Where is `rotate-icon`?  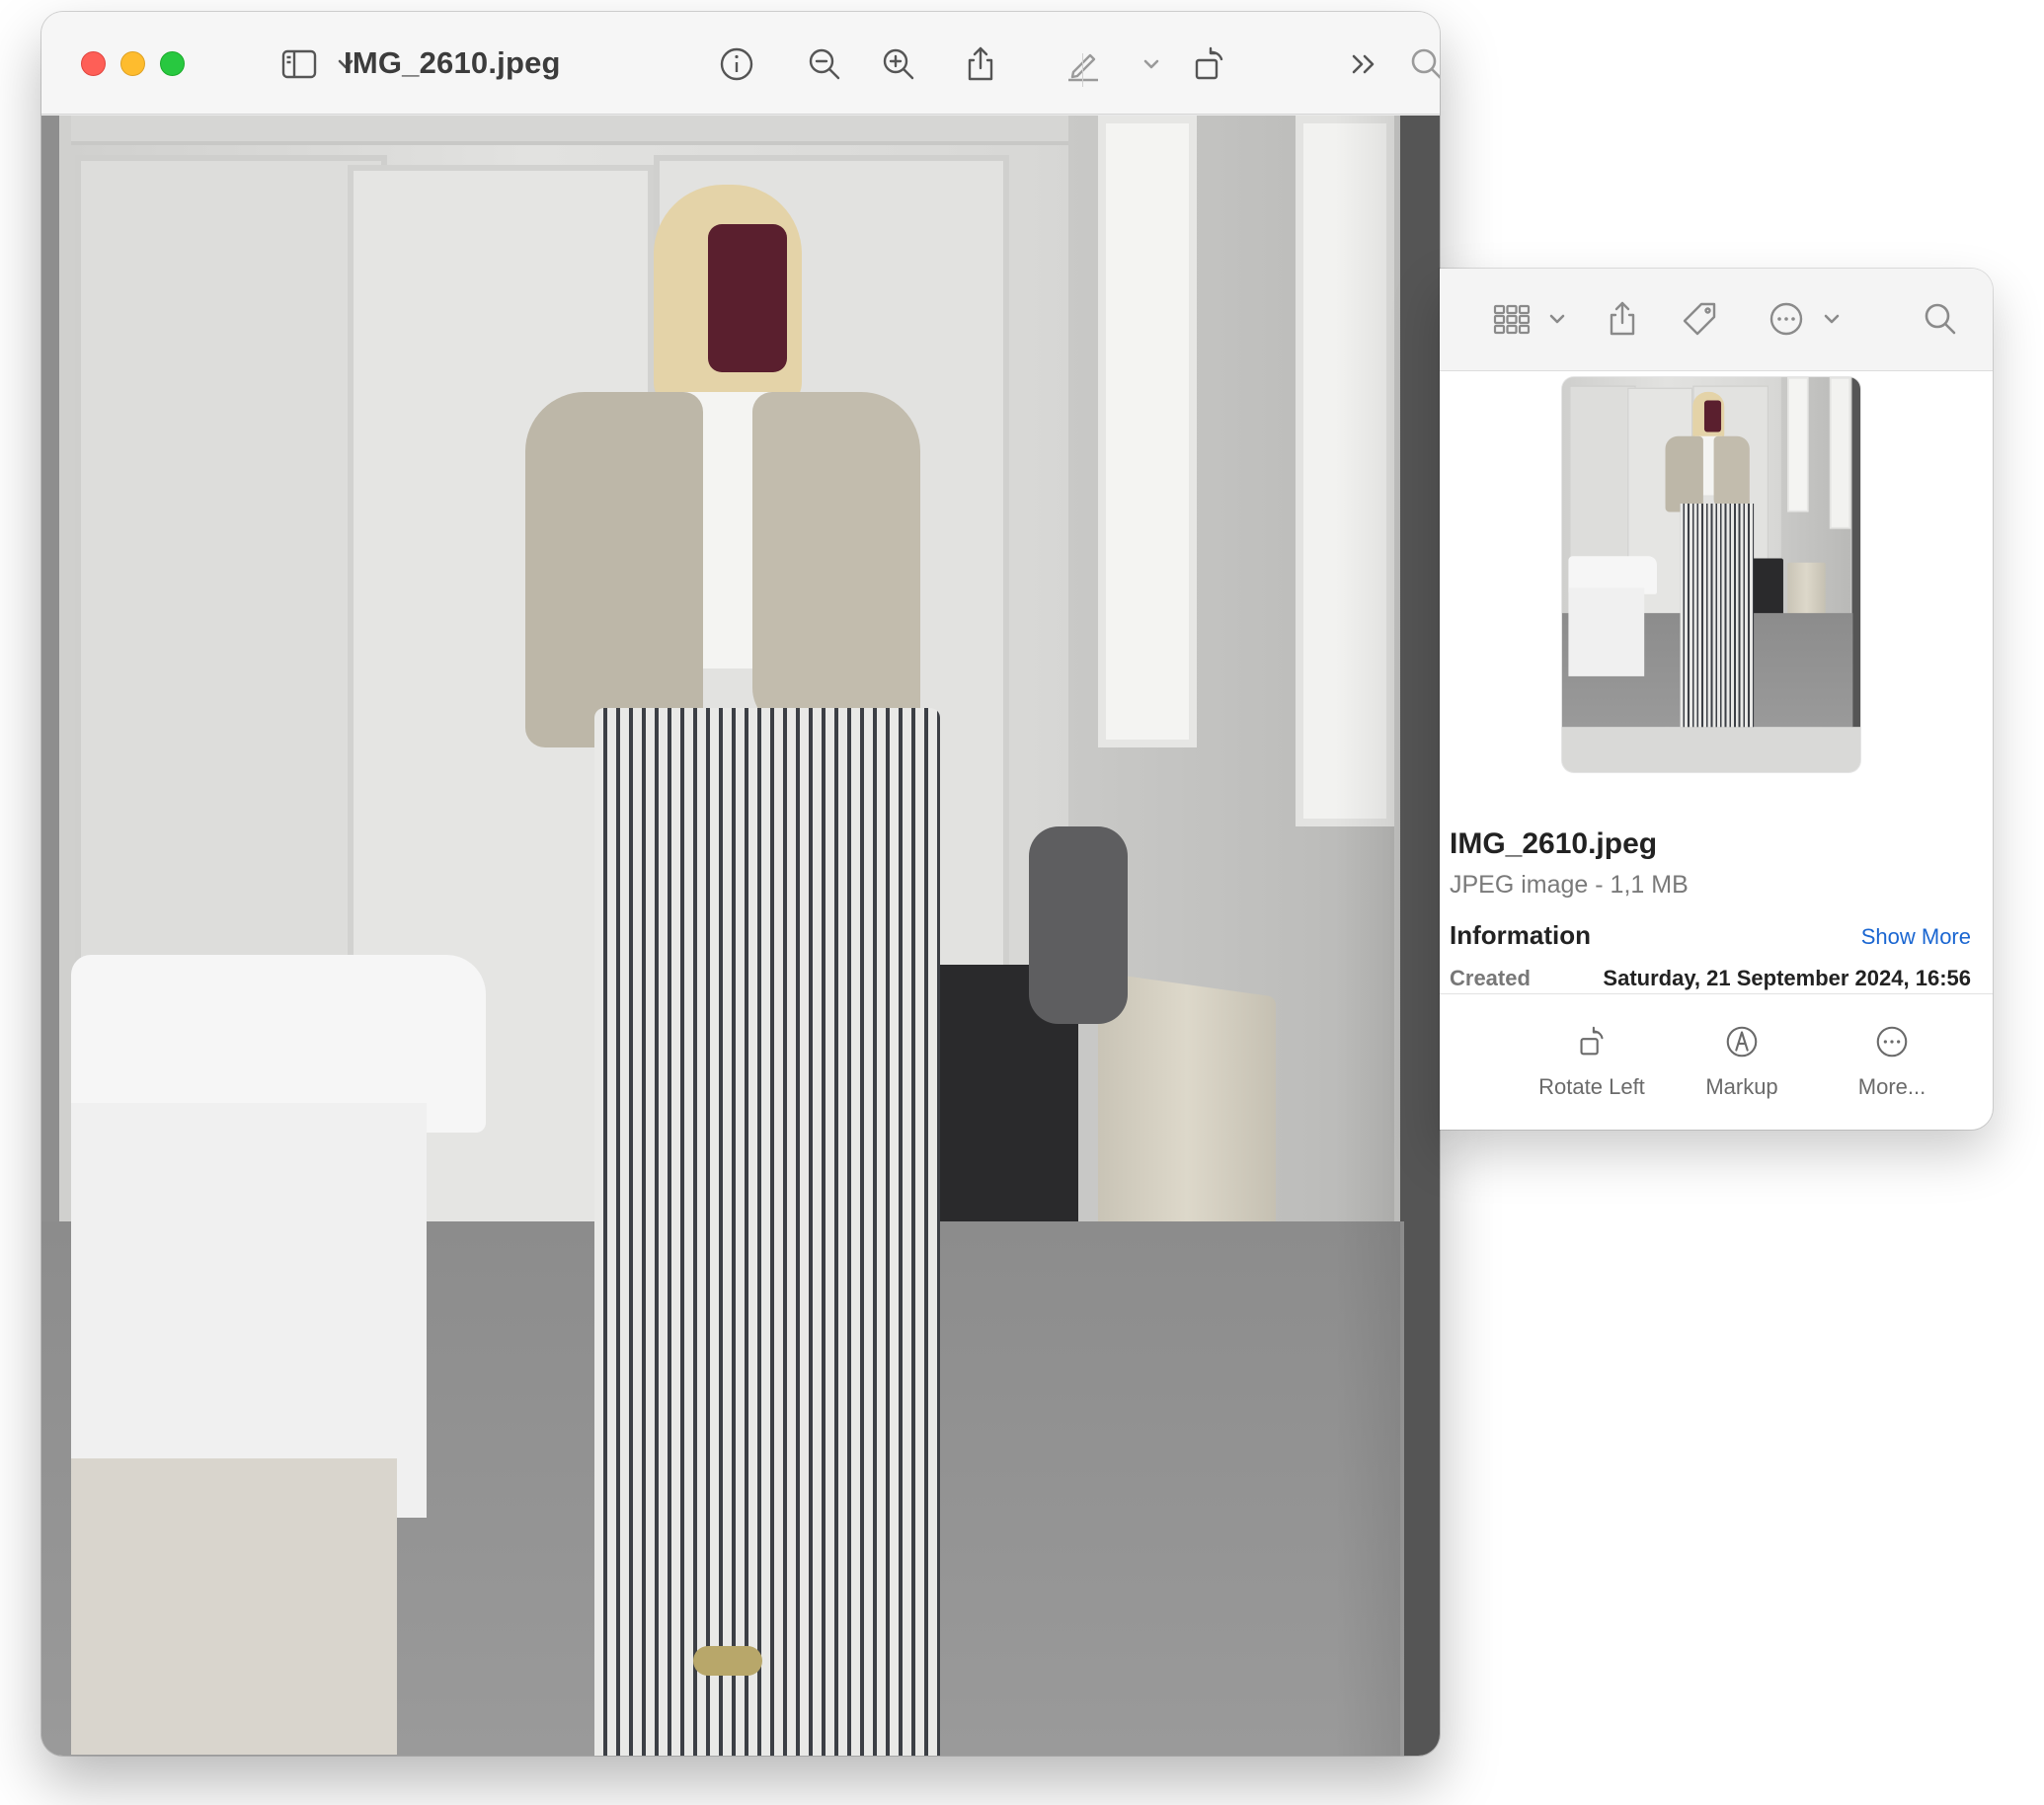
rotate-icon is located at coordinates (1209, 64).